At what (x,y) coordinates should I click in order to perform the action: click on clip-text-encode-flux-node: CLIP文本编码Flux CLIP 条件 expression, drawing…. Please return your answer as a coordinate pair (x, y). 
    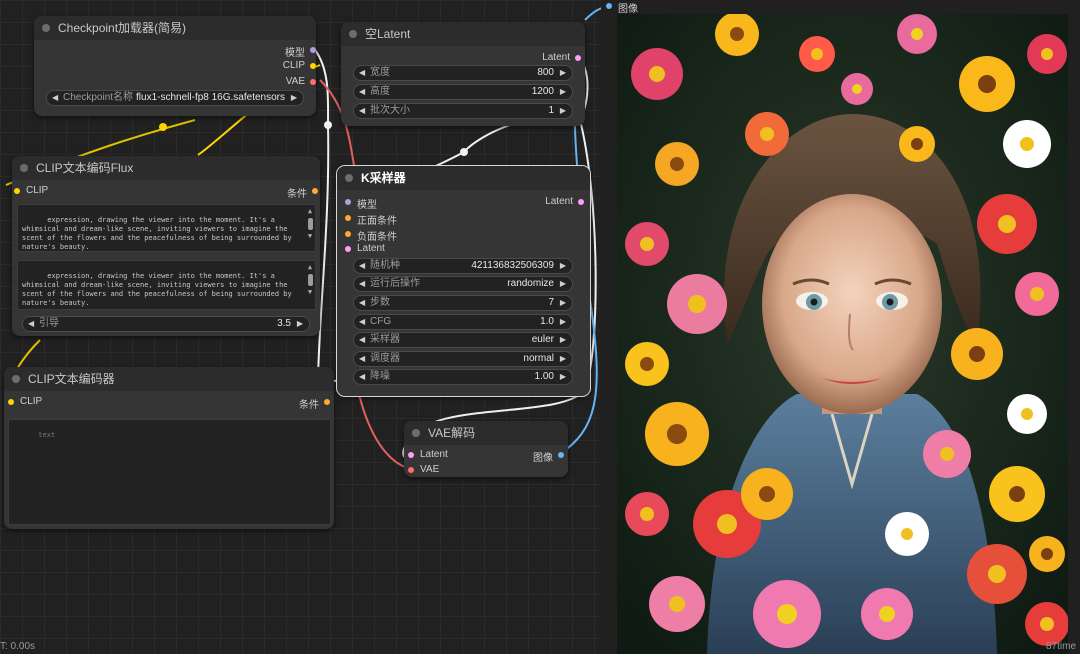
    Looking at the image, I should click on (166, 246).